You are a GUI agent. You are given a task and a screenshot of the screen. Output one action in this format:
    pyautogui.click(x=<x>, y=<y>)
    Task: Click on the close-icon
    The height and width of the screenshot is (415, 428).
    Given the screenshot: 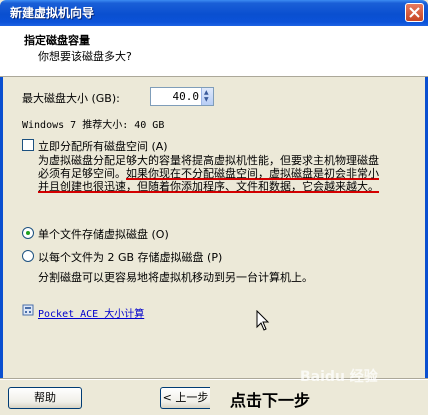 What is the action you would take?
    pyautogui.click(x=414, y=12)
    